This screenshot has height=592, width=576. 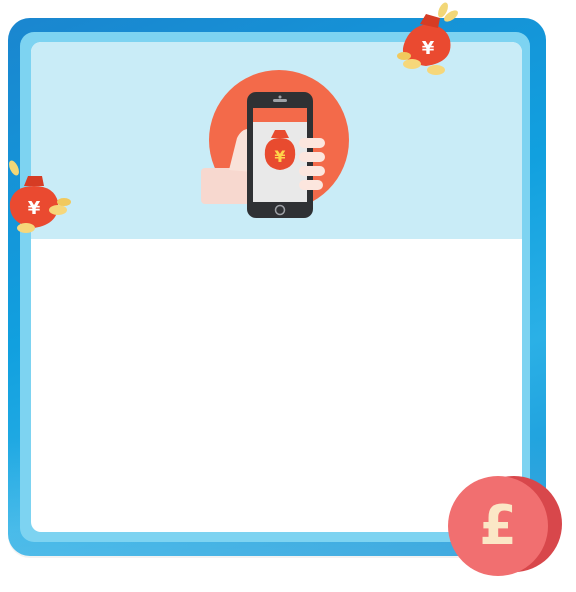 What do you see at coordinates (498, 525) in the screenshot?
I see `pound-coin-glyph: £` at bounding box center [498, 525].